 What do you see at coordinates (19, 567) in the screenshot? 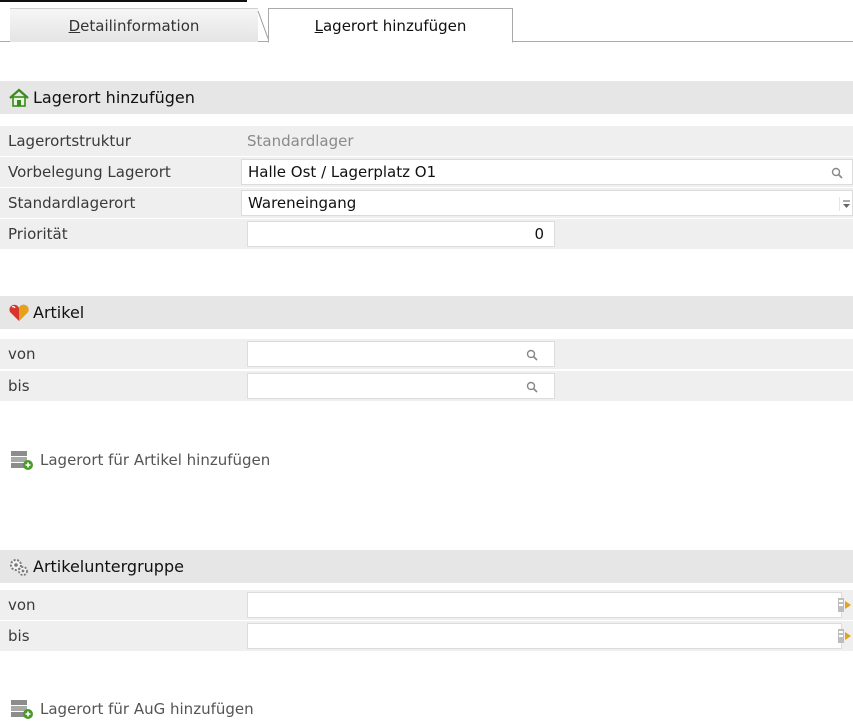
I see `gears-icon` at bounding box center [19, 567].